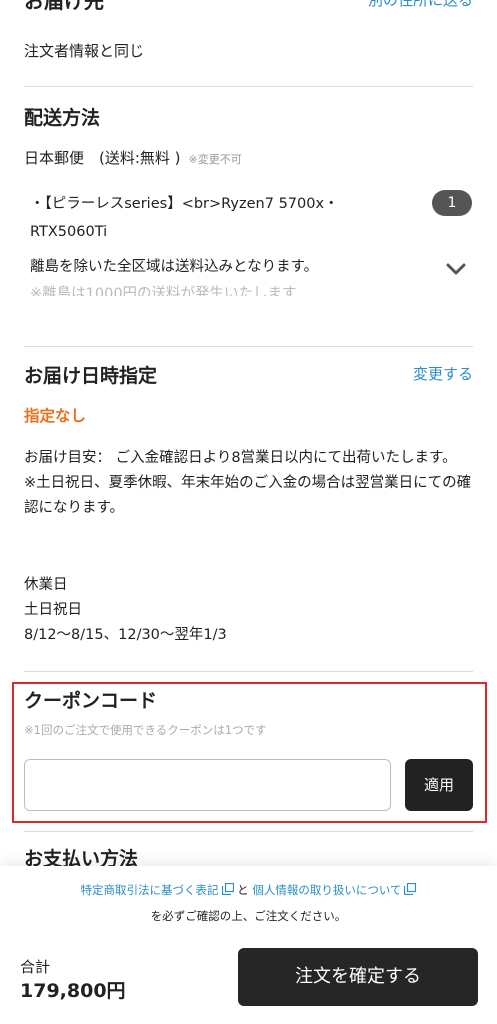 This screenshot has height=1024, width=497. I want to click on apply-coupon-button: 適用, so click(439, 785).